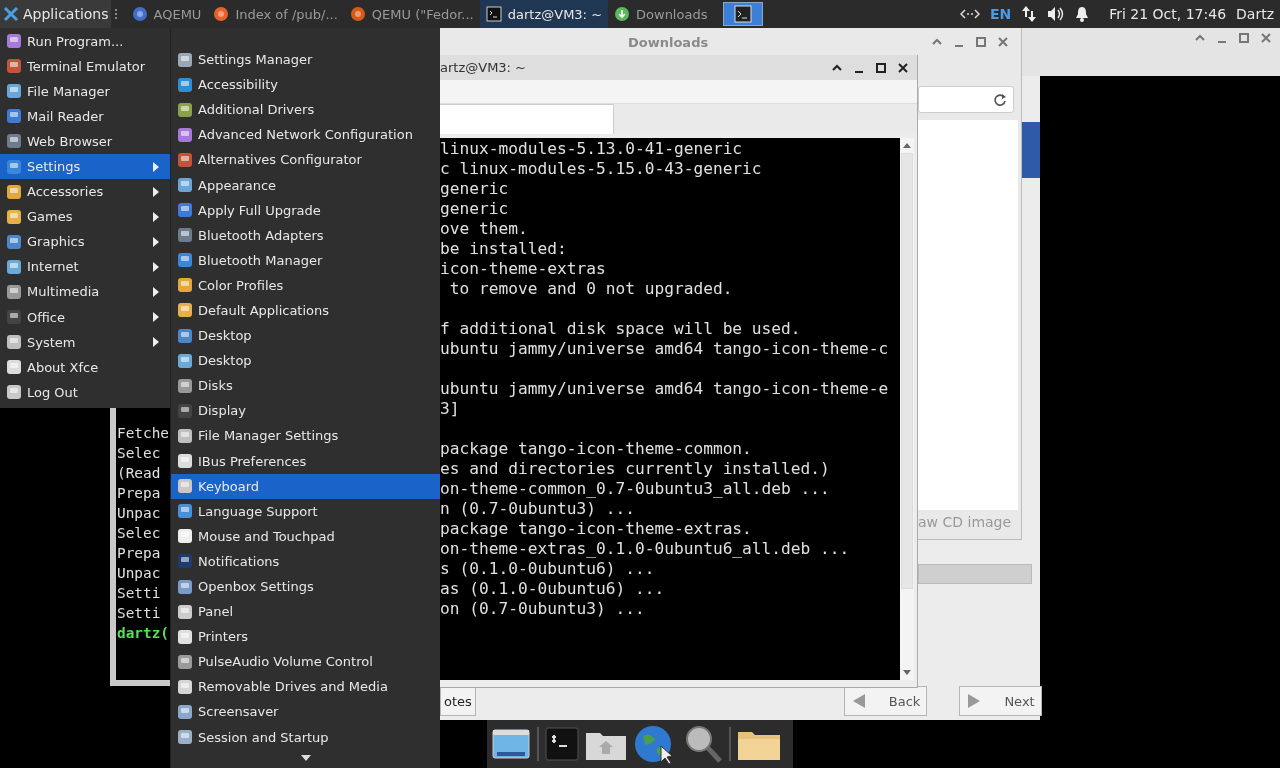  Describe the element at coordinates (85, 192) in the screenshot. I see `menu-item: Accessories` at that location.